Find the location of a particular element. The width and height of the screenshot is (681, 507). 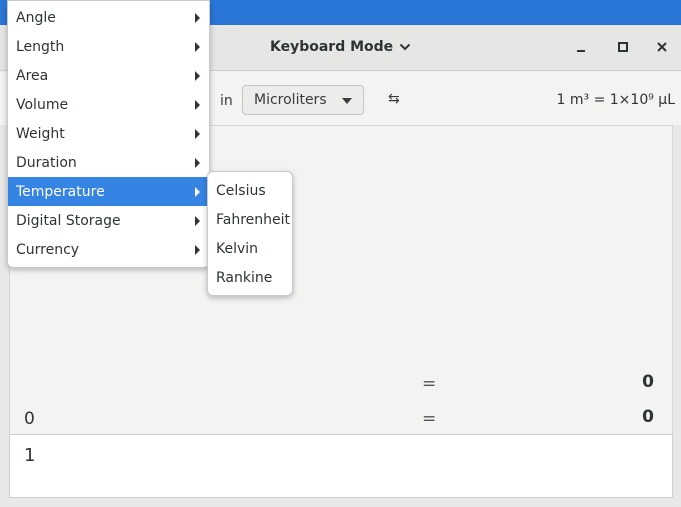

chevron-down-icon is located at coordinates (405, 47).